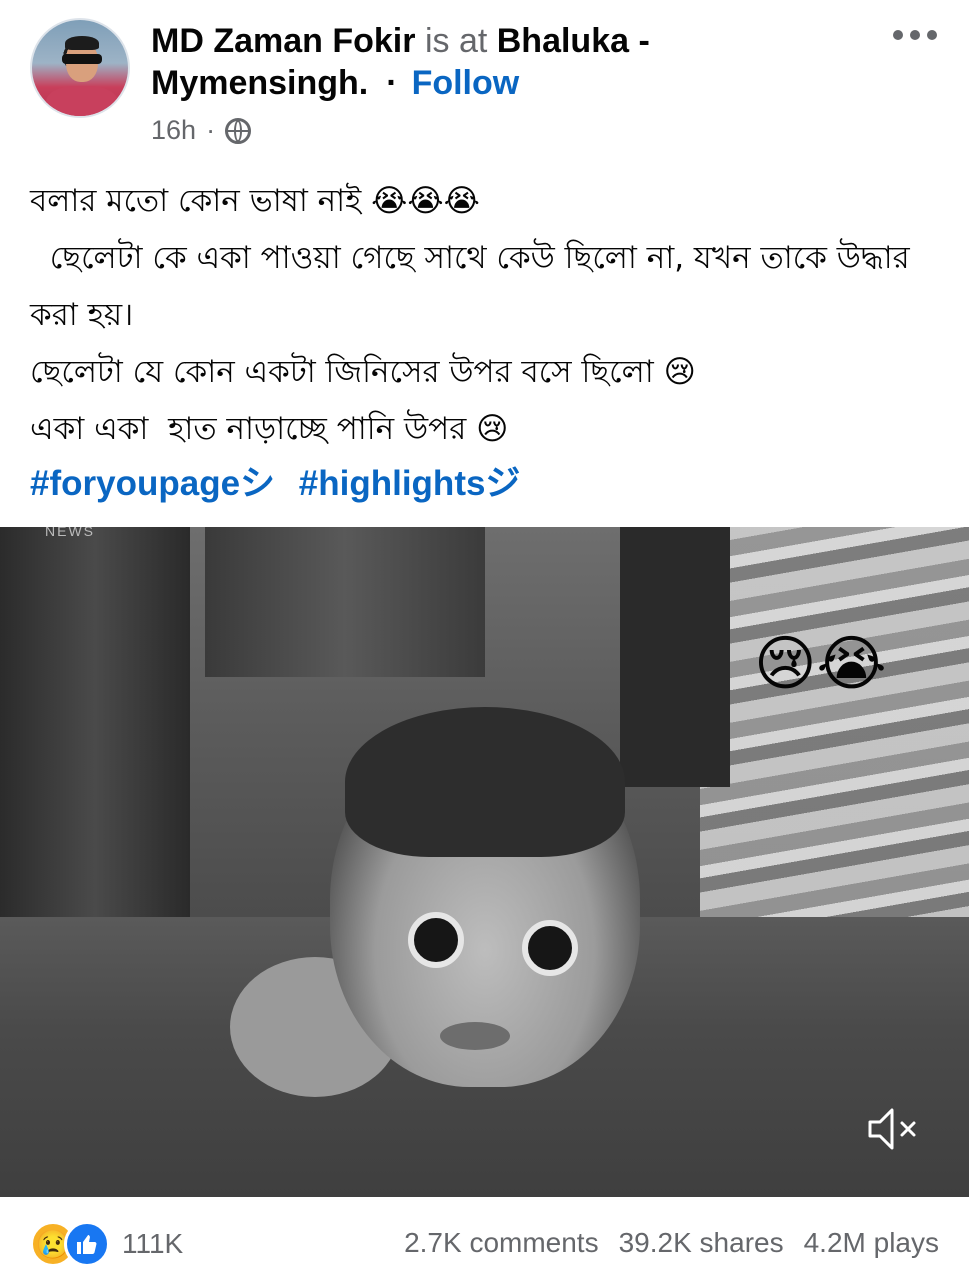 The image size is (969, 1280). I want to click on post-time: 16h, so click(173, 130).